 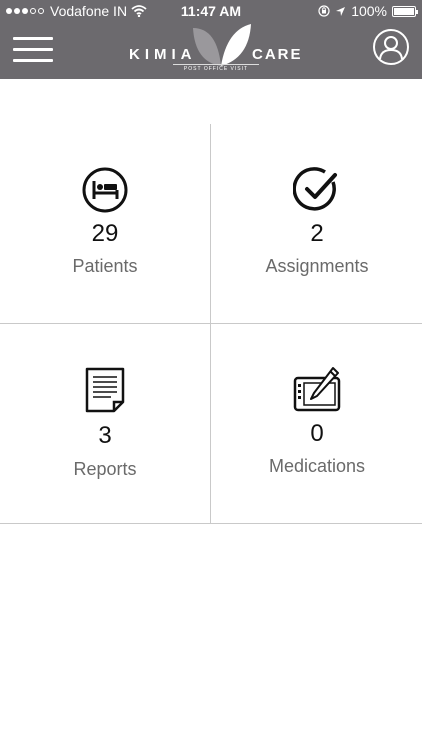 What do you see at coordinates (105, 390) in the screenshot?
I see `document-icon` at bounding box center [105, 390].